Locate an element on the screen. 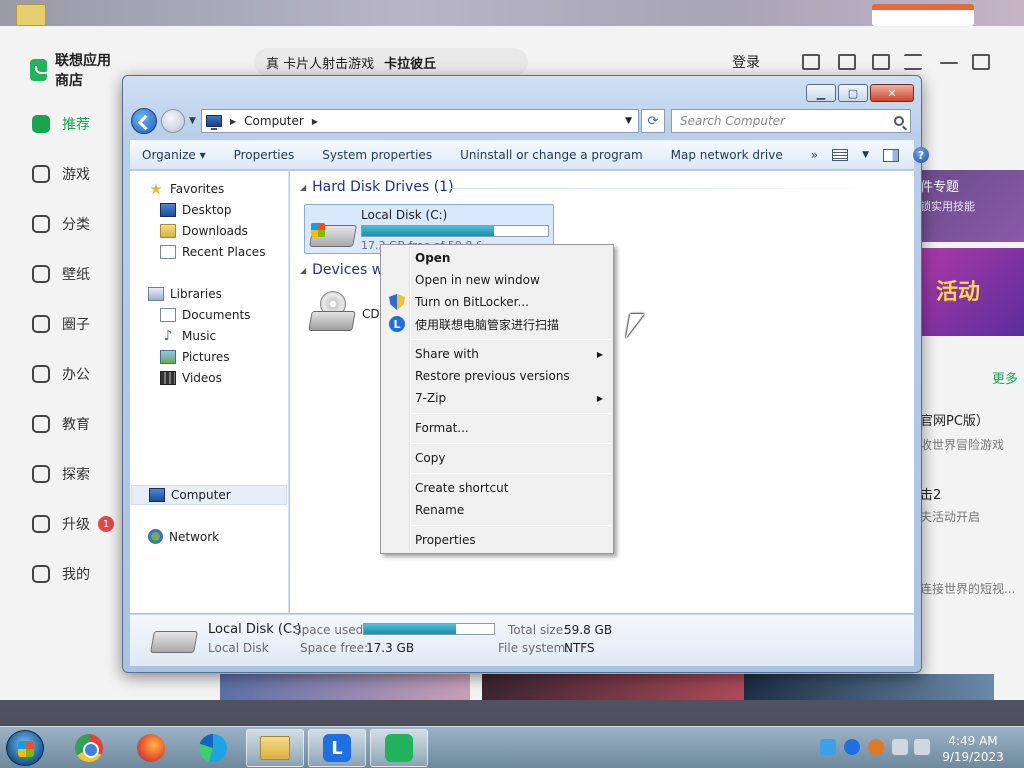 The image size is (1024, 768). store-nav-wallpaper: 壁纸 is located at coordinates (61, 274).